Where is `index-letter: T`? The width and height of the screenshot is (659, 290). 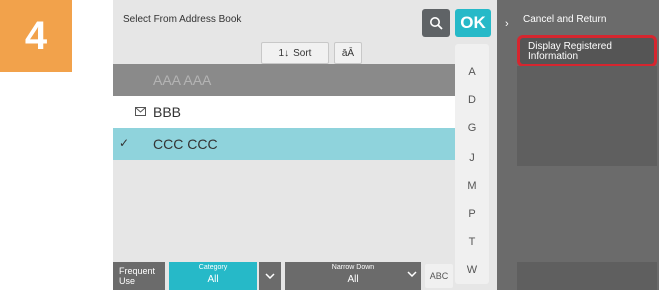 index-letter: T is located at coordinates (472, 242).